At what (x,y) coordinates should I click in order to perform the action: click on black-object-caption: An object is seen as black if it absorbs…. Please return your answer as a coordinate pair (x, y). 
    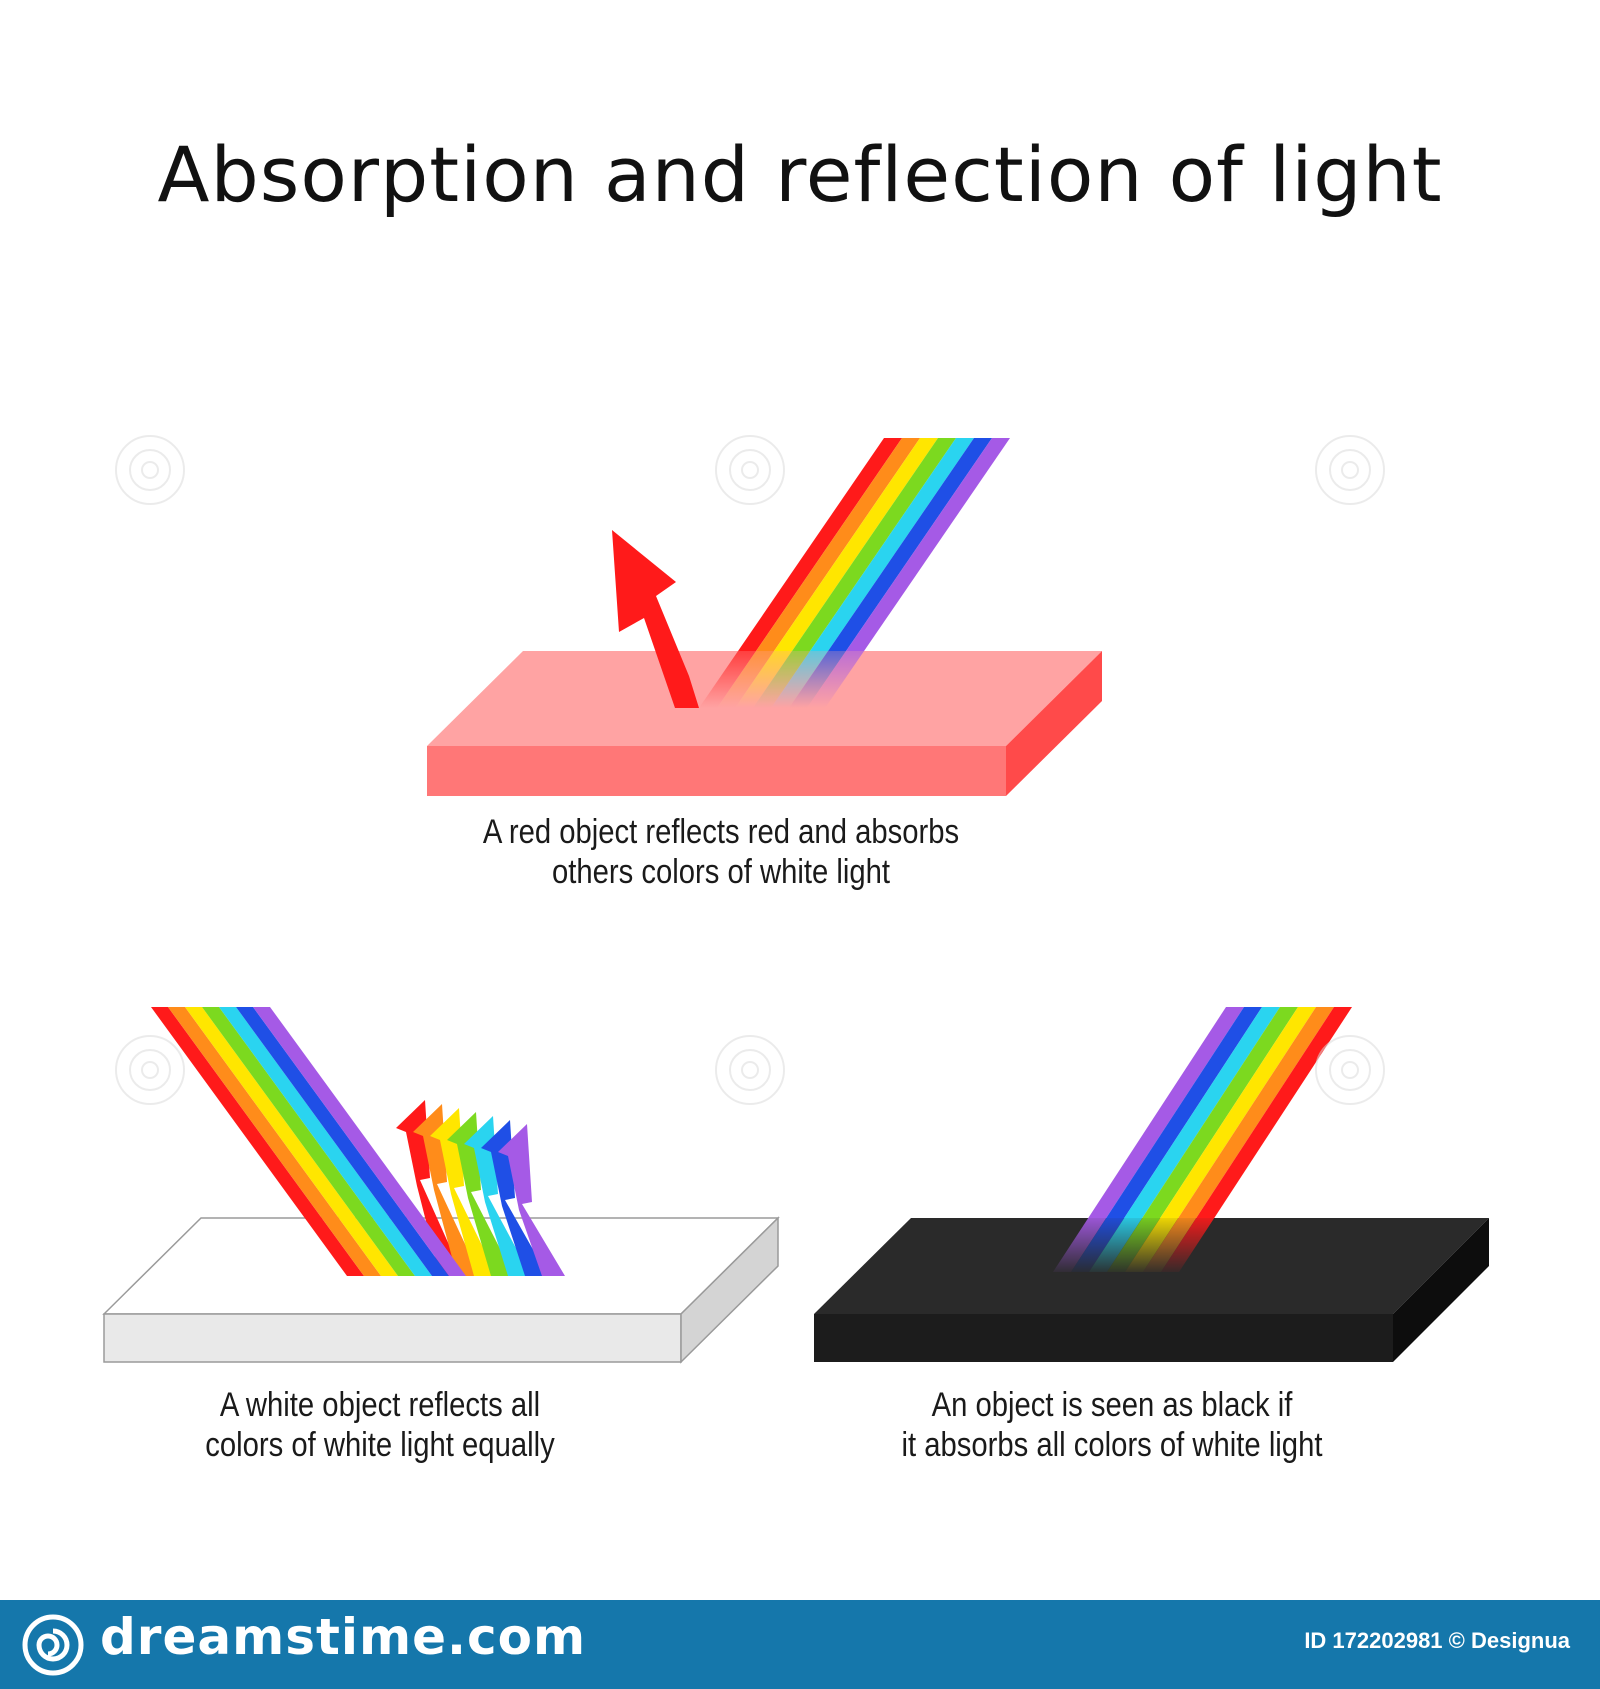
    Looking at the image, I should click on (1112, 1425).